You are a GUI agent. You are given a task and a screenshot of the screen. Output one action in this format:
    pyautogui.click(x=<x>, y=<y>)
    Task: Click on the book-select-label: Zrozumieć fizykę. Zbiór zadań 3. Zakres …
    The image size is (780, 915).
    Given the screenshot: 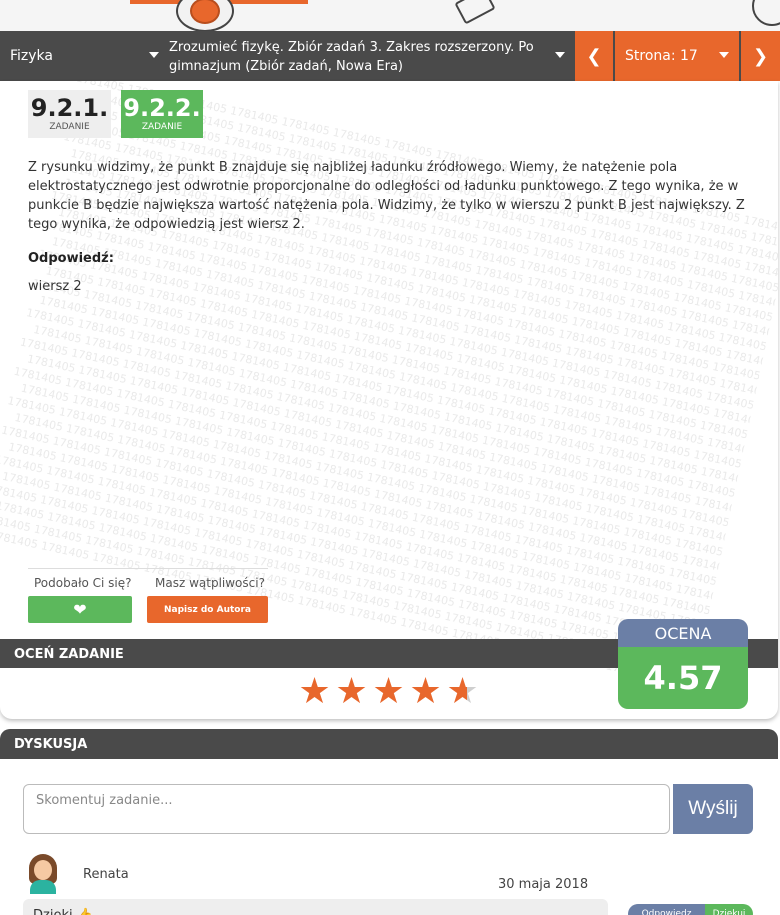 What is the action you would take?
    pyautogui.click(x=351, y=57)
    